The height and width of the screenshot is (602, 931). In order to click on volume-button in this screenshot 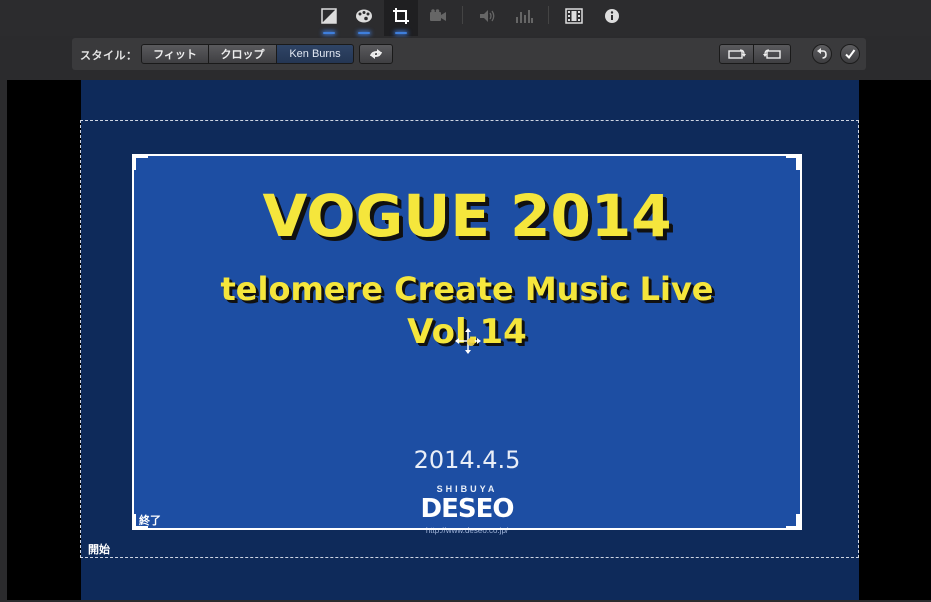, I will do `click(488, 16)`.